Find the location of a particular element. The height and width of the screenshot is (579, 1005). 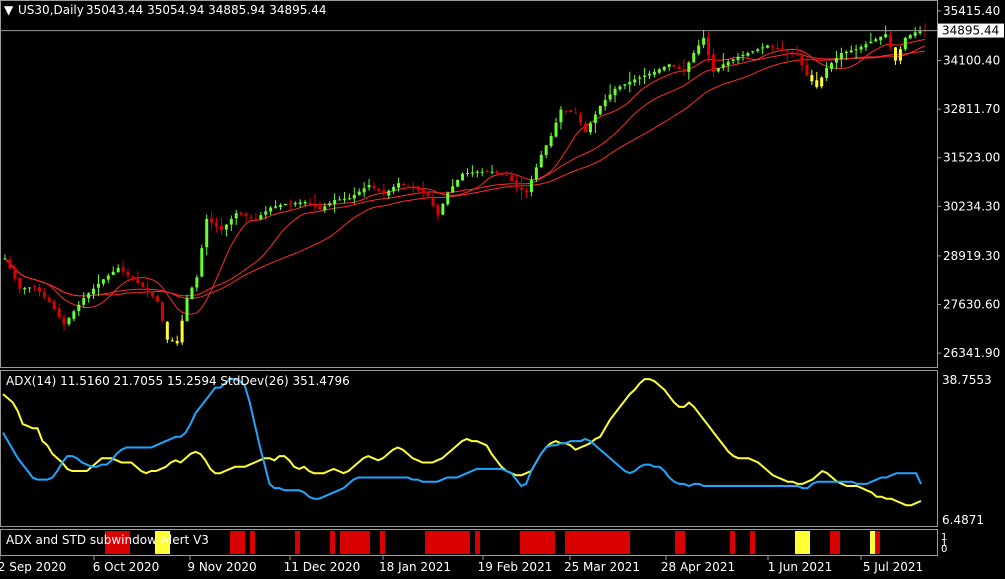

date-tick-label: 18 Jan 2021 is located at coordinates (415, 567).